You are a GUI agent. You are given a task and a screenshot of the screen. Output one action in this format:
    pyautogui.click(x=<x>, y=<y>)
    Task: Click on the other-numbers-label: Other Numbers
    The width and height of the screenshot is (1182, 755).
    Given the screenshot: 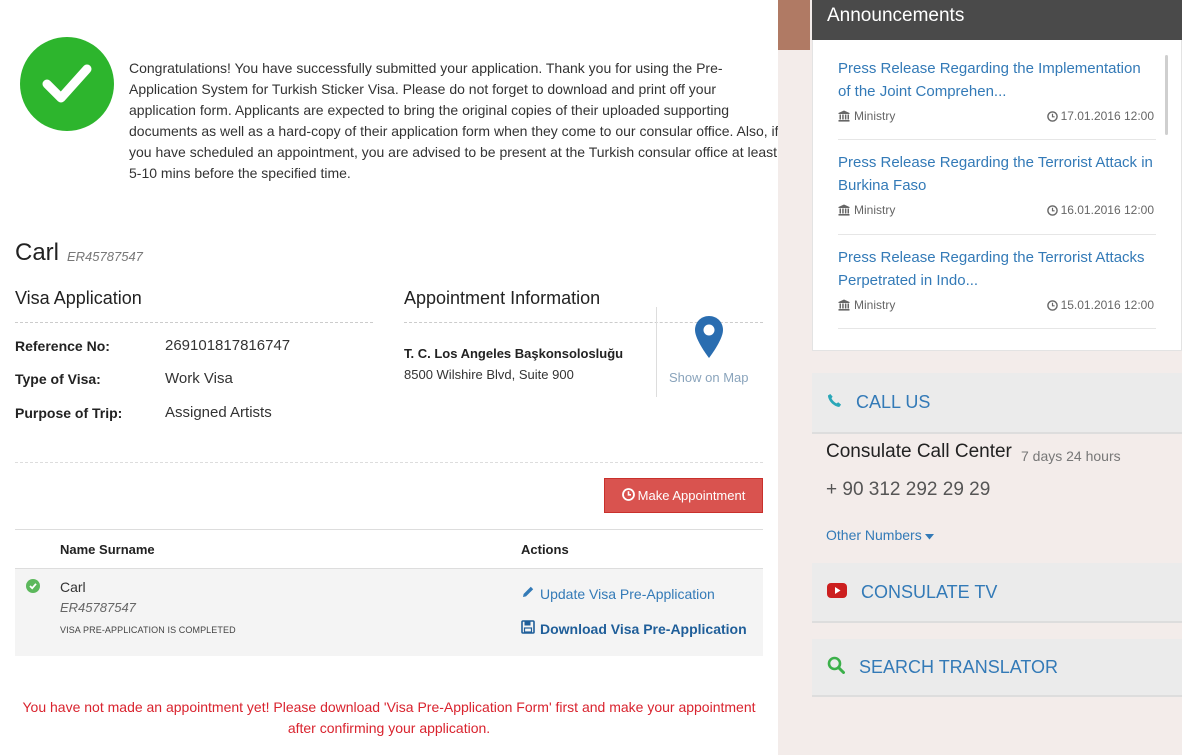 What is the action you would take?
    pyautogui.click(x=874, y=535)
    